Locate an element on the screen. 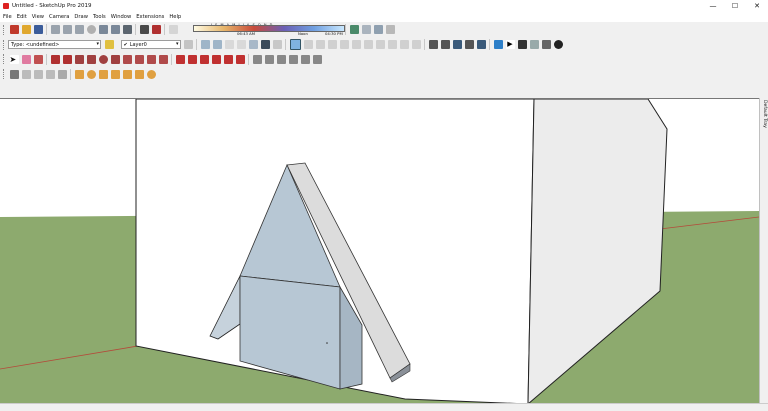 This screenshot has width=768, height=411. two-point-arc-icon is located at coordinates (139, 59).